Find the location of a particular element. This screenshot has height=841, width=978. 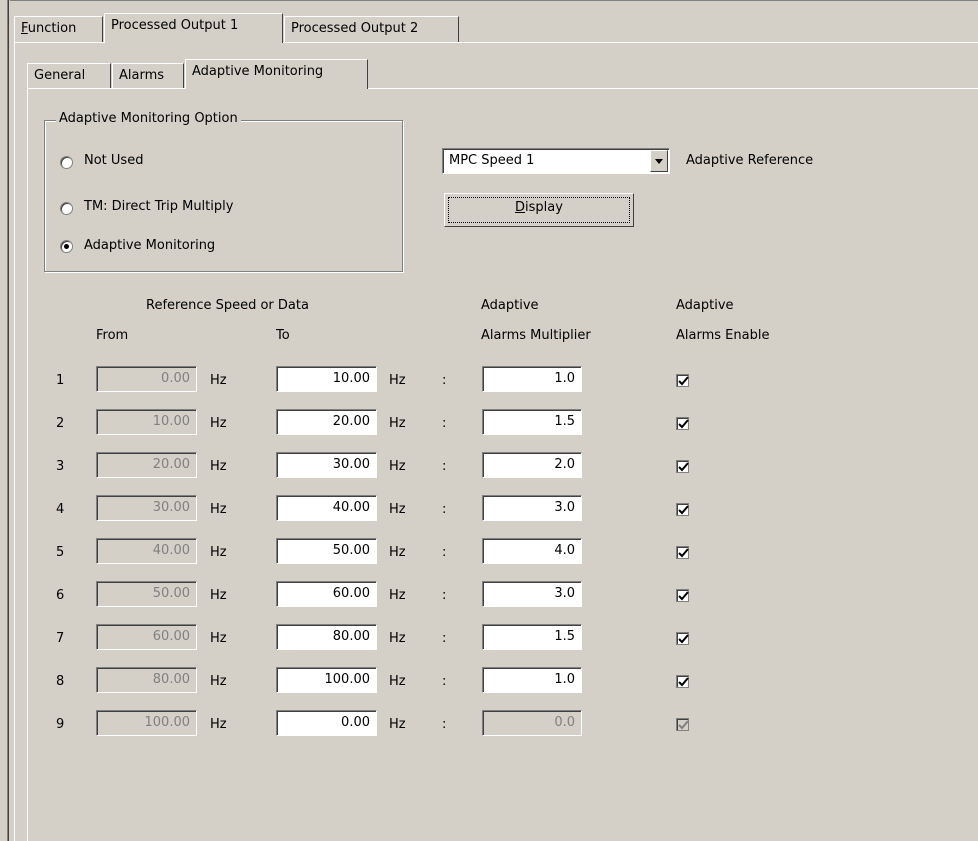

row-number: 7 is located at coordinates (60, 638).